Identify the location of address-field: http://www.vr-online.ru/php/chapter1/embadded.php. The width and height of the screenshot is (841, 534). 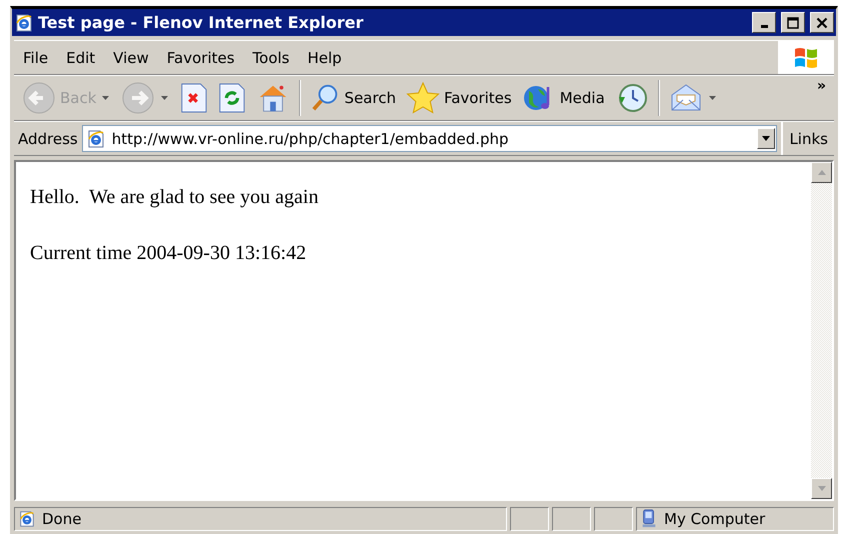
(430, 138).